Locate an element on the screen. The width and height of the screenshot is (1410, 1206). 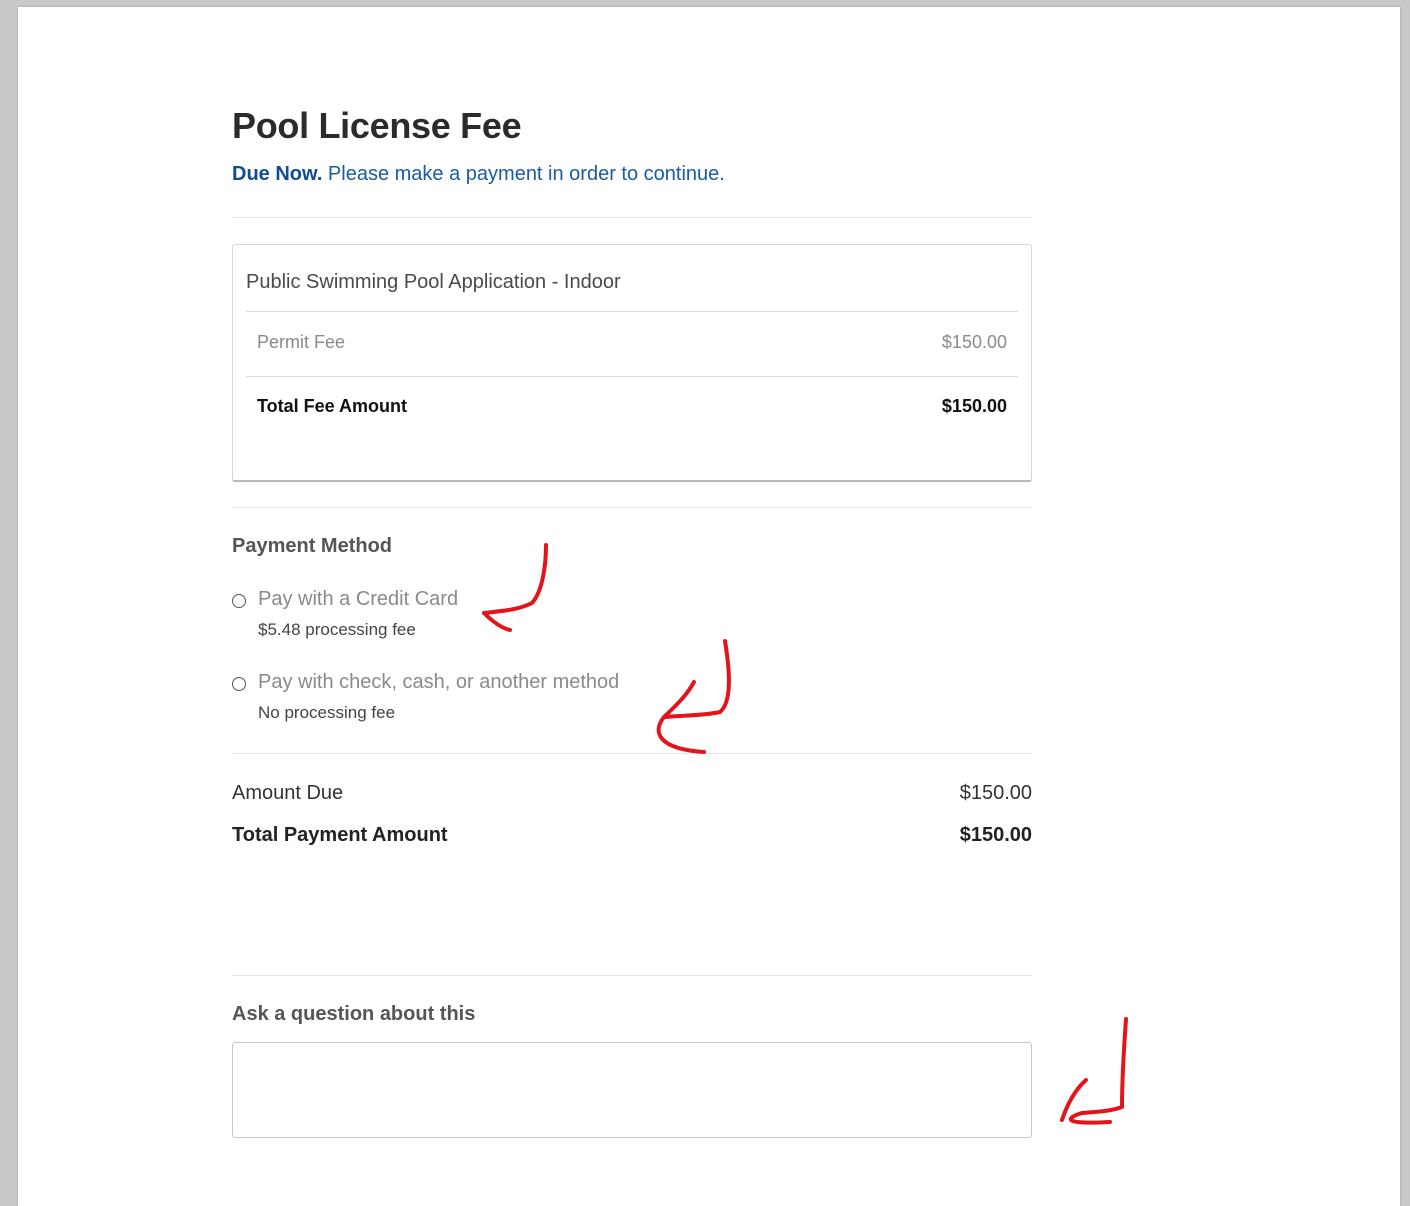
annotation-arrow-question-icon is located at coordinates (1094, 1071).